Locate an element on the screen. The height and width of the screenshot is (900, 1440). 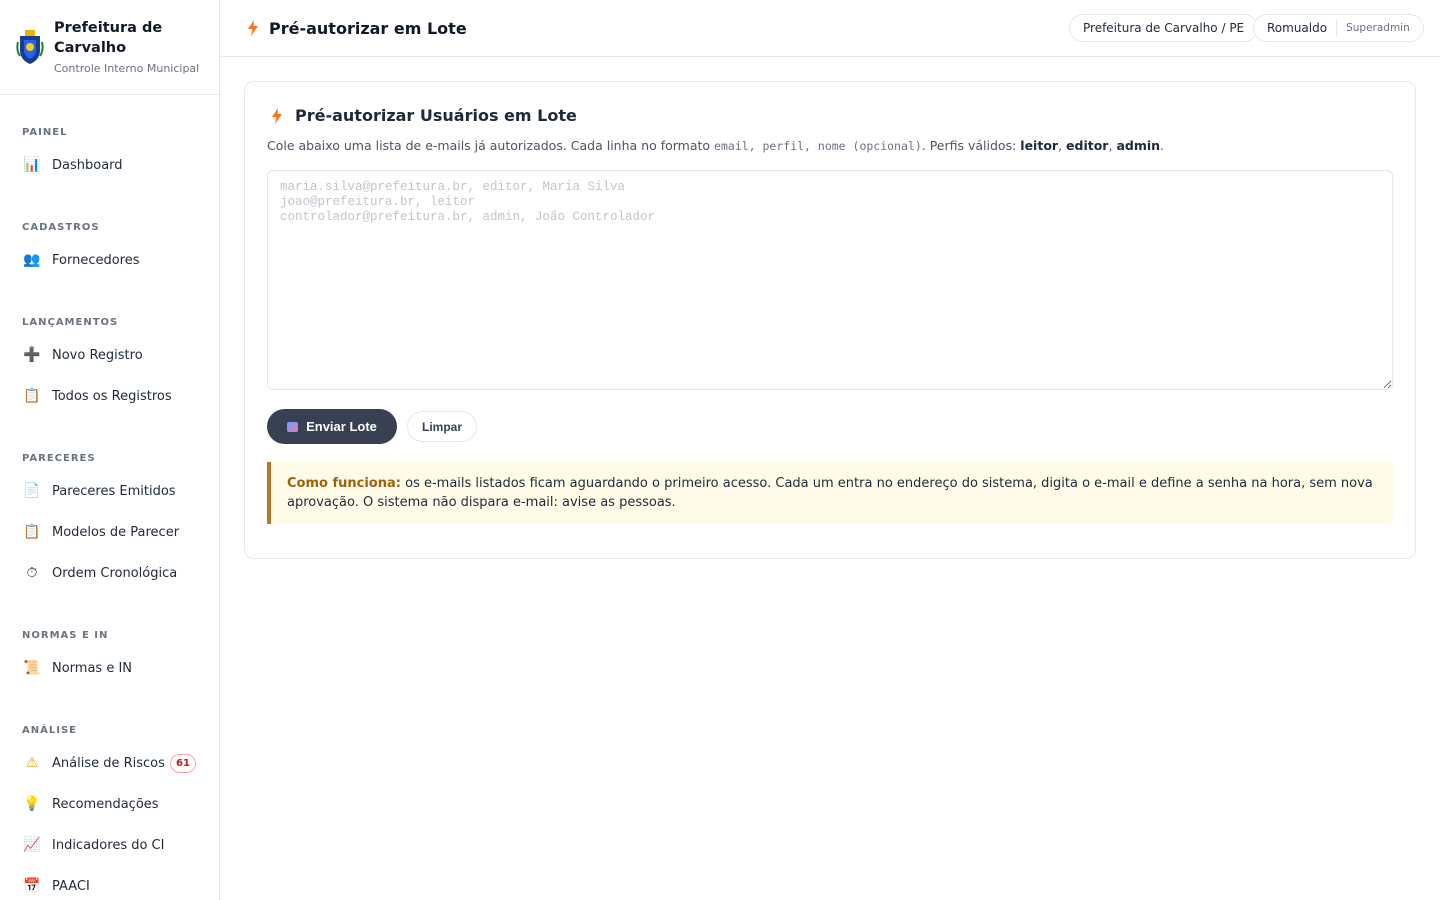
plus-icon: ➕ is located at coordinates (32, 355).